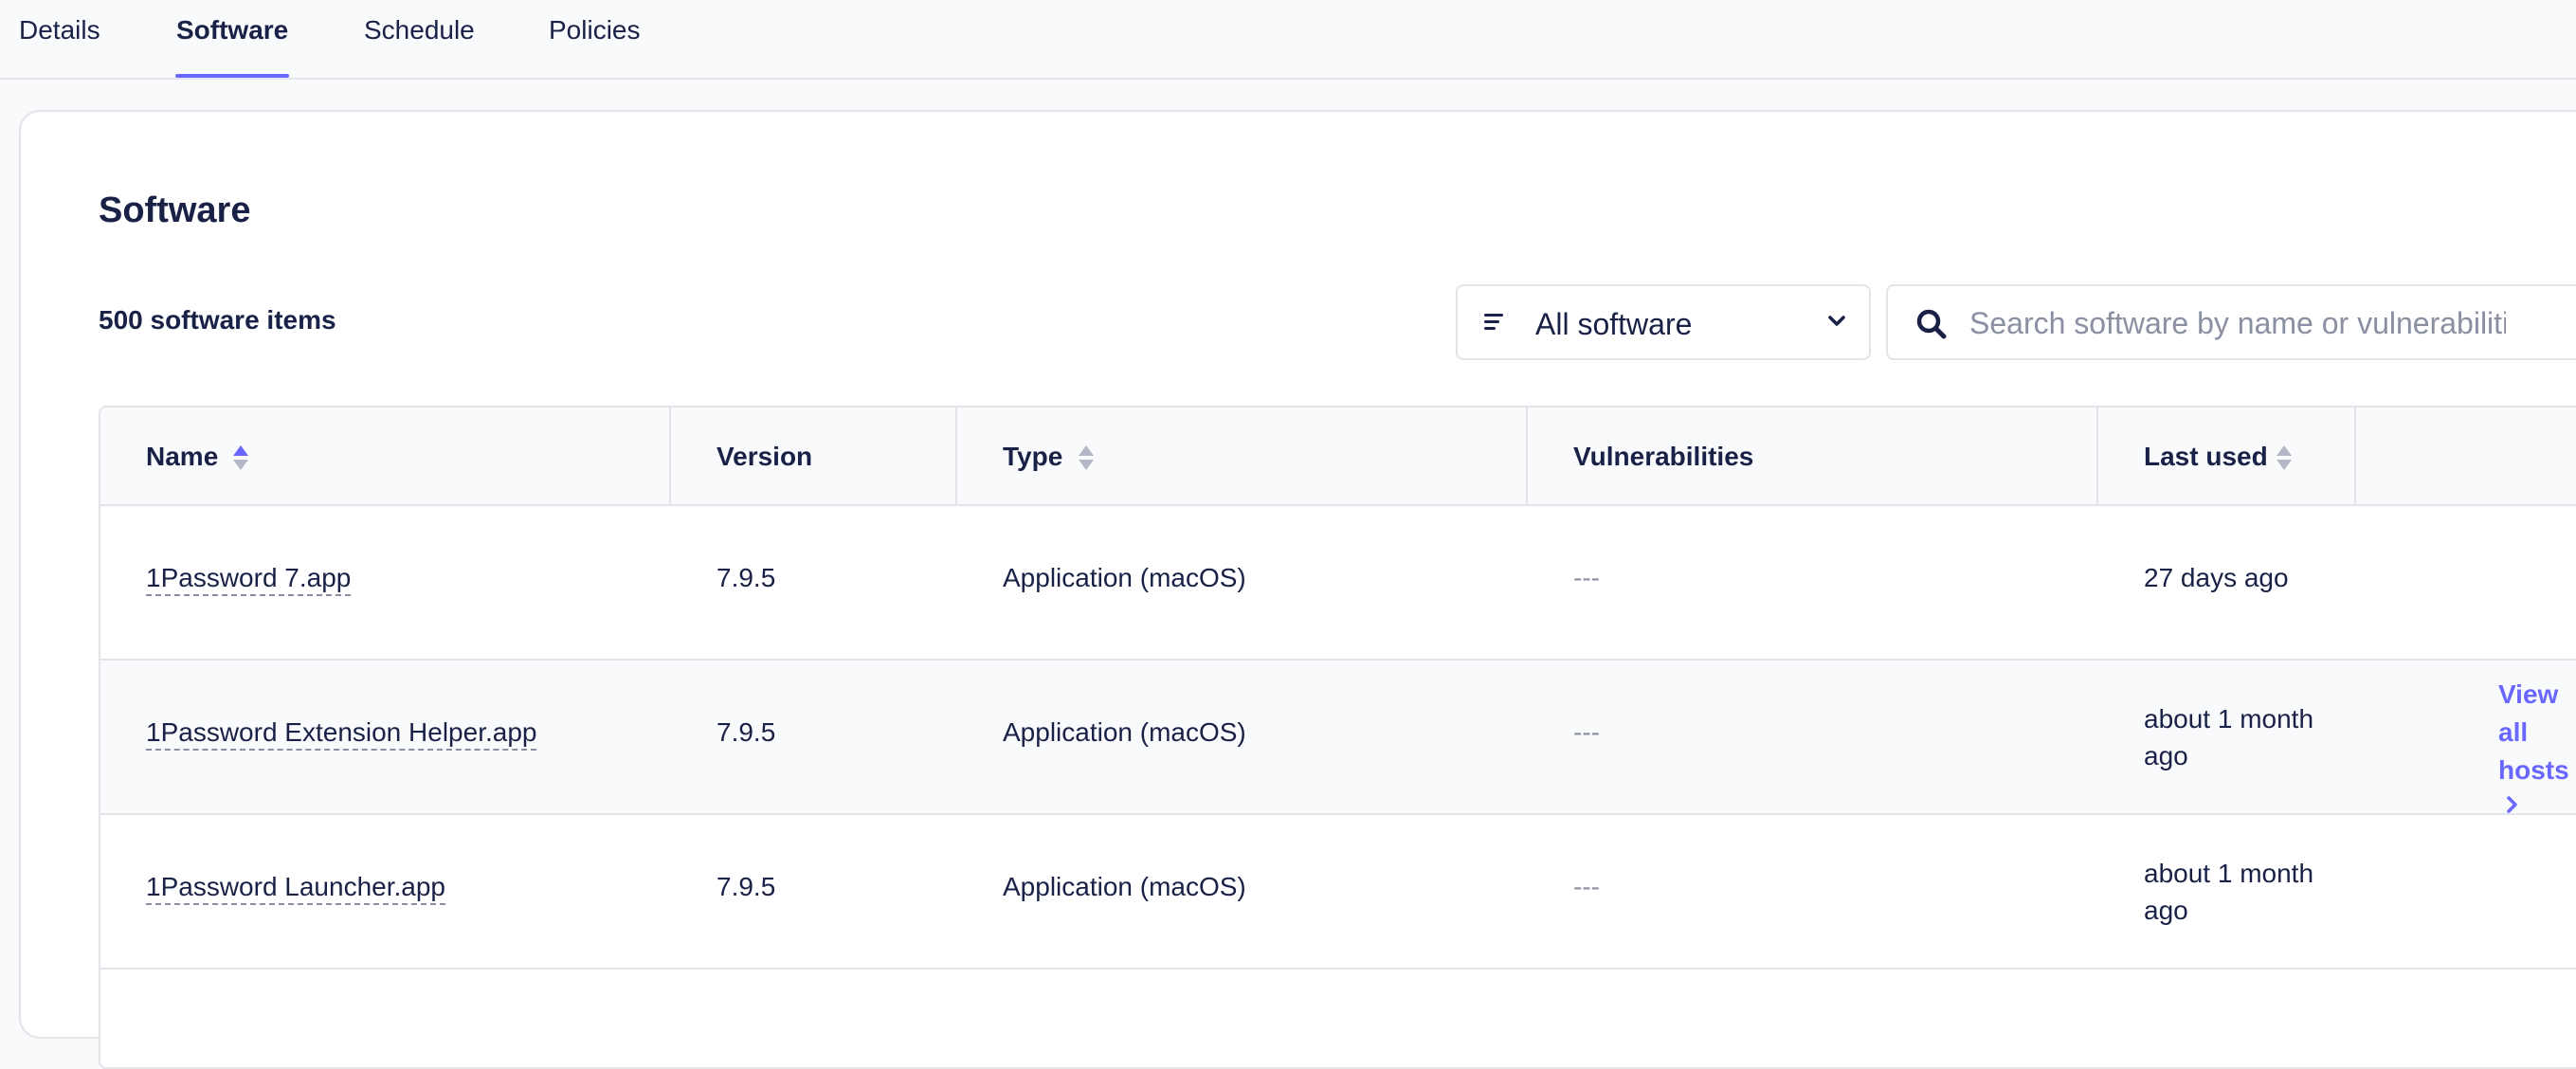 This screenshot has width=2576, height=1069. Describe the element at coordinates (2466, 457) in the screenshot. I see `column-header-actions` at that location.